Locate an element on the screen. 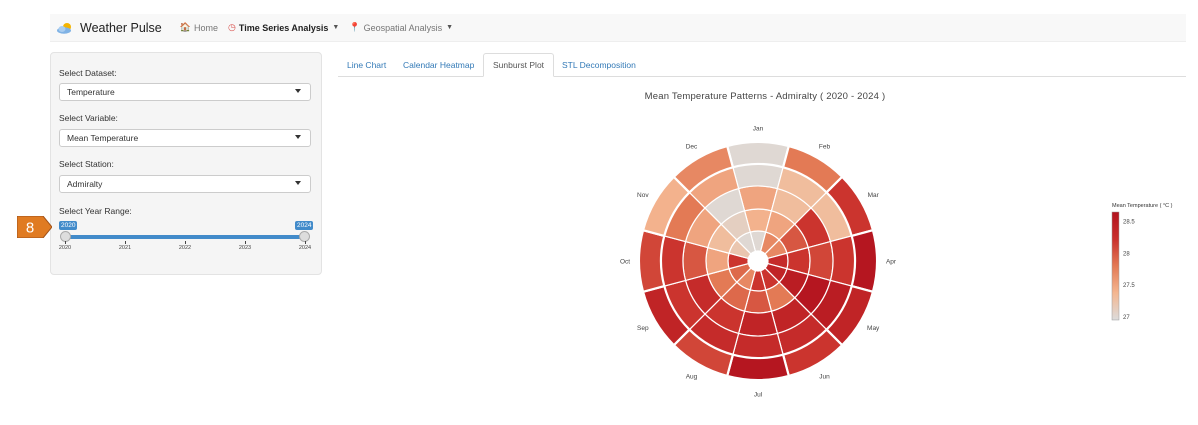 This screenshot has width=1198, height=425. sunburst-segment-aug-2022 is located at coordinates (725, 315).